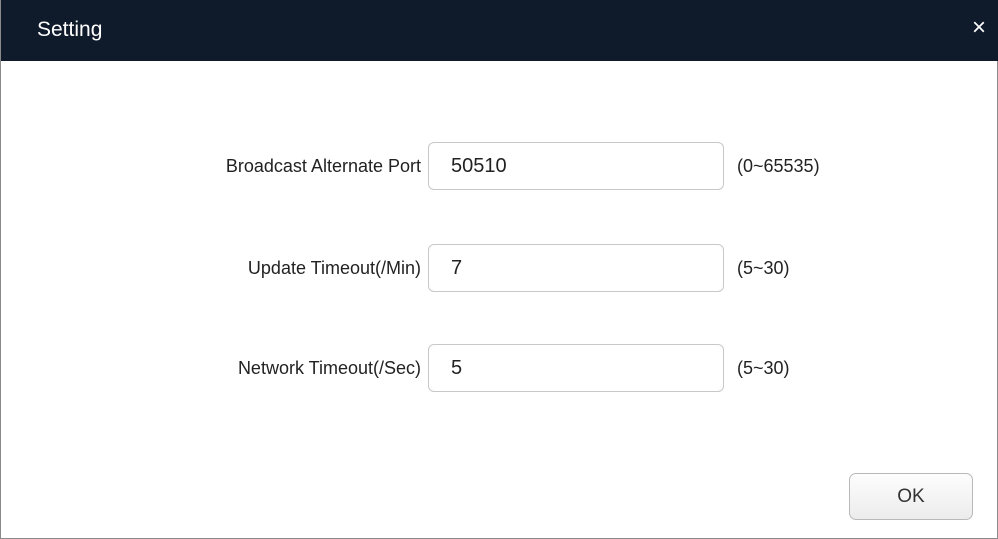 This screenshot has width=998, height=539. I want to click on title-bar: Setting ×, so click(499, 30).